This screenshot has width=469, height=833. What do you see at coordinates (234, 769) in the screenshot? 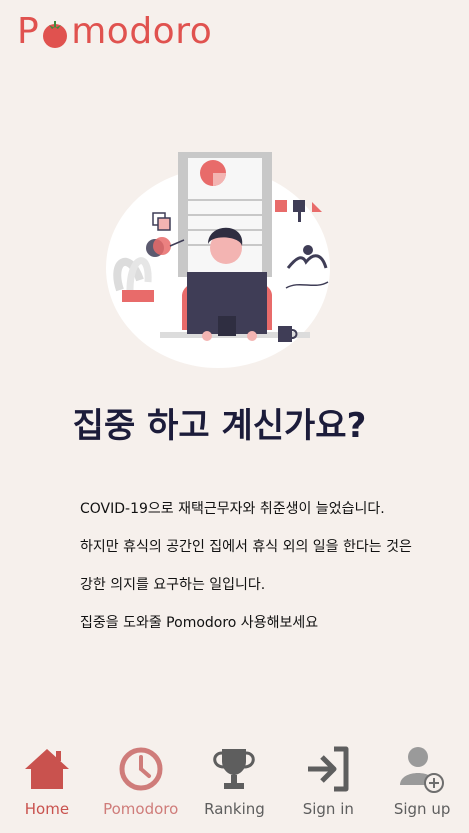
I see `trophy-icon` at bounding box center [234, 769].